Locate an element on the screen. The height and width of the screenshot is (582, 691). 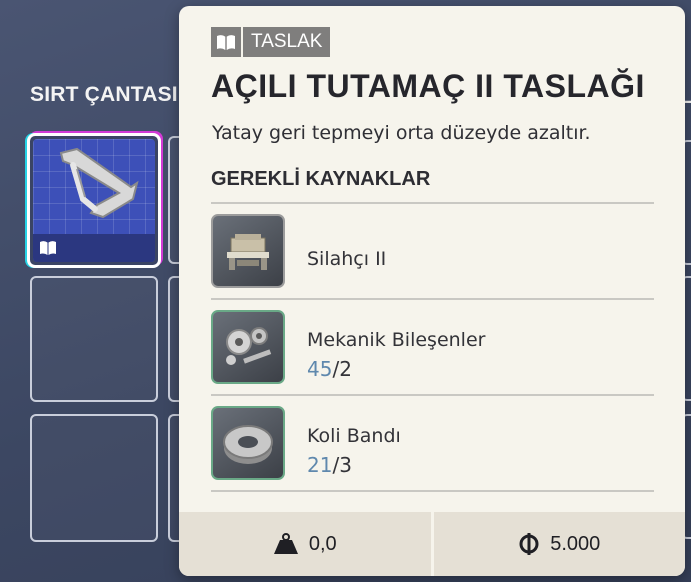
badge-label: TASLAK is located at coordinates (287, 42).